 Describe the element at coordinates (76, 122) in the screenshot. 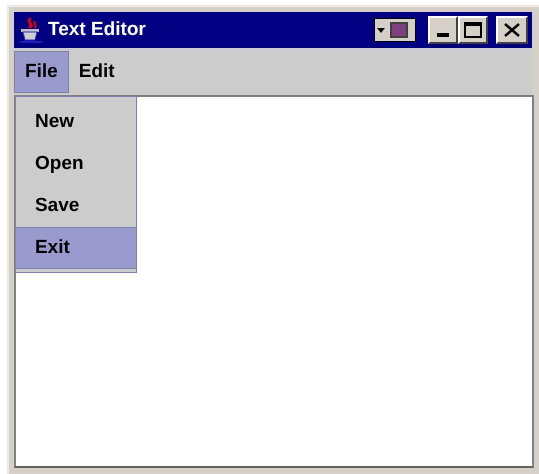

I see `dropdown-item: New` at that location.